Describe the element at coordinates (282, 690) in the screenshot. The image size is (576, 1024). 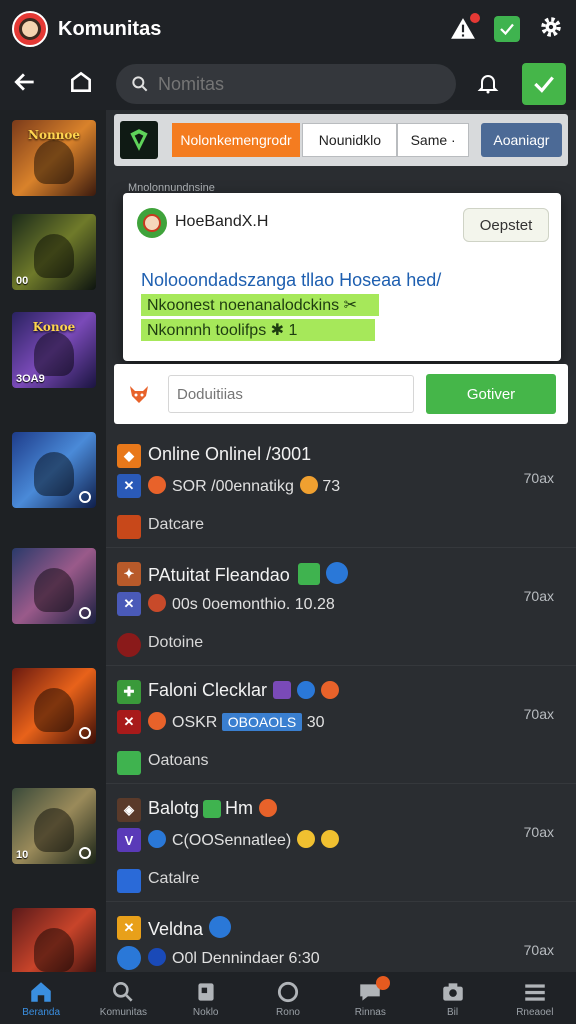
I see `trophy-icon` at that location.